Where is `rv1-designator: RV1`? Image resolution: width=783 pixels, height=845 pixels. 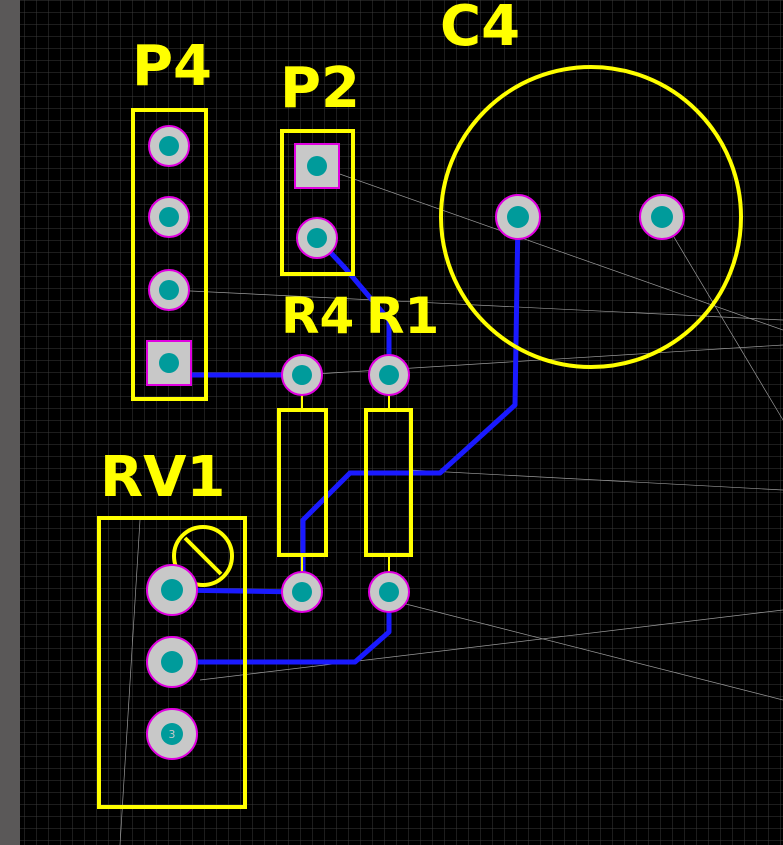 rv1-designator: RV1 is located at coordinates (162, 477).